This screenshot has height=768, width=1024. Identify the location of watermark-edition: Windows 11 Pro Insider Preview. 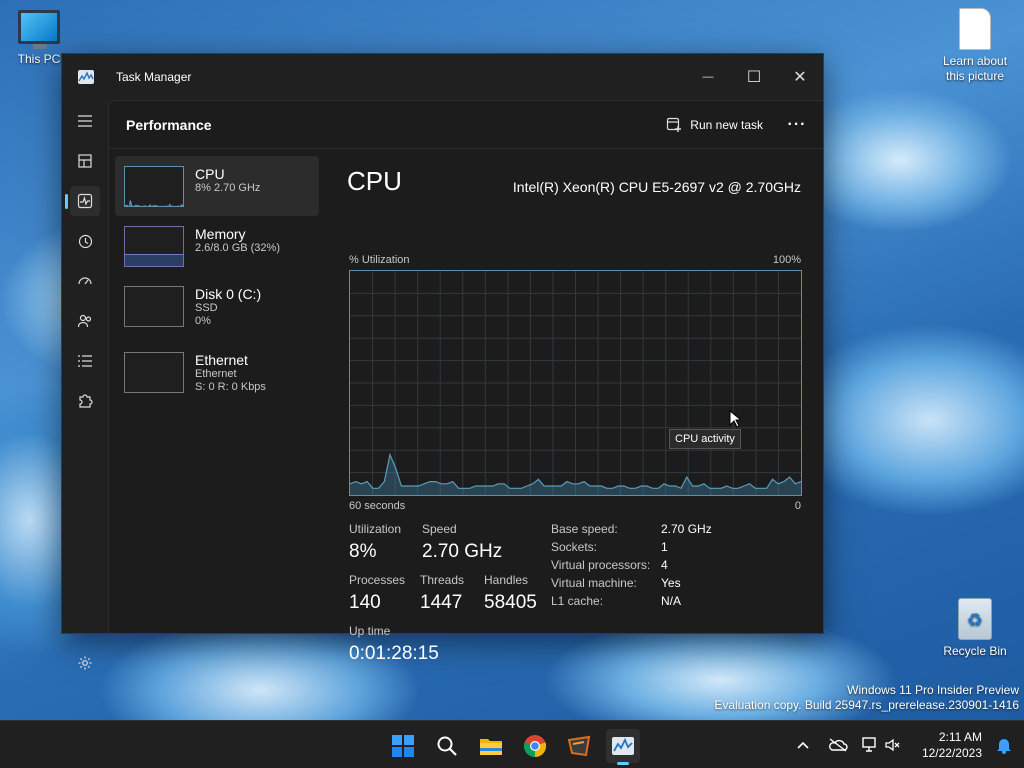
(933, 689).